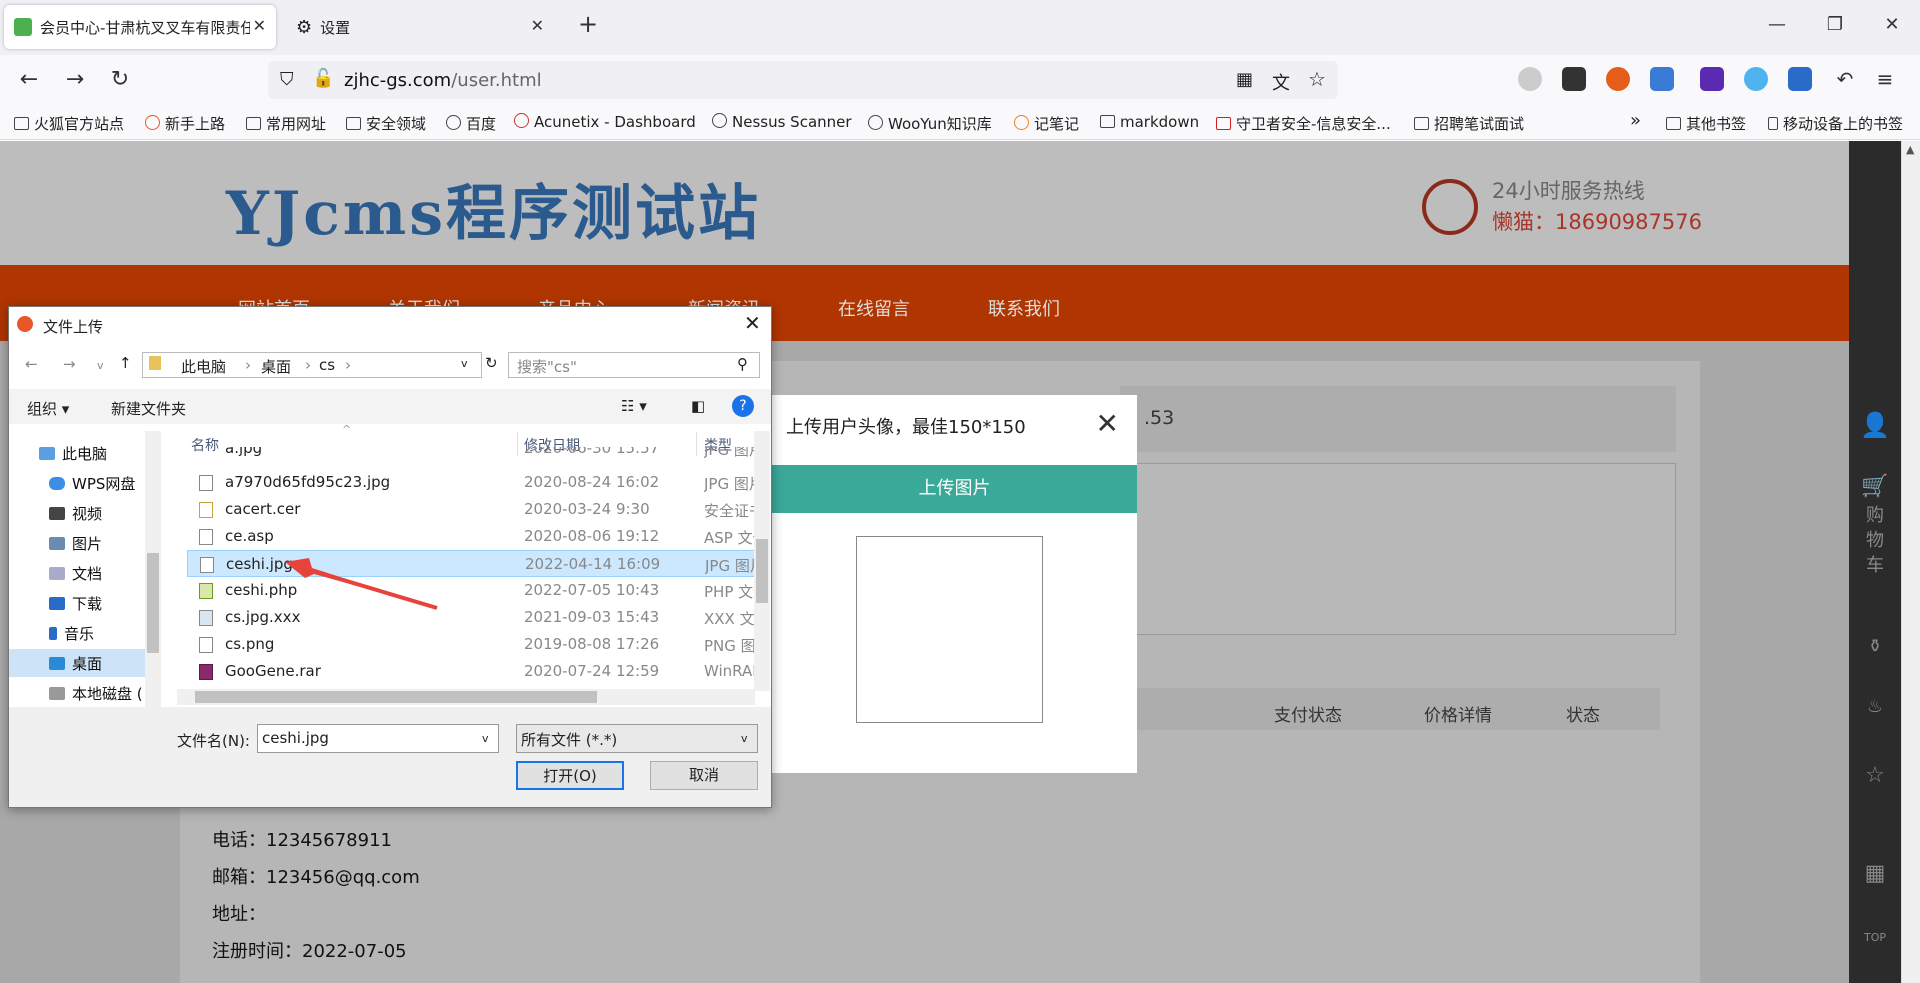 The height and width of the screenshot is (983, 1920). I want to click on back-icon: ←, so click(31, 364).